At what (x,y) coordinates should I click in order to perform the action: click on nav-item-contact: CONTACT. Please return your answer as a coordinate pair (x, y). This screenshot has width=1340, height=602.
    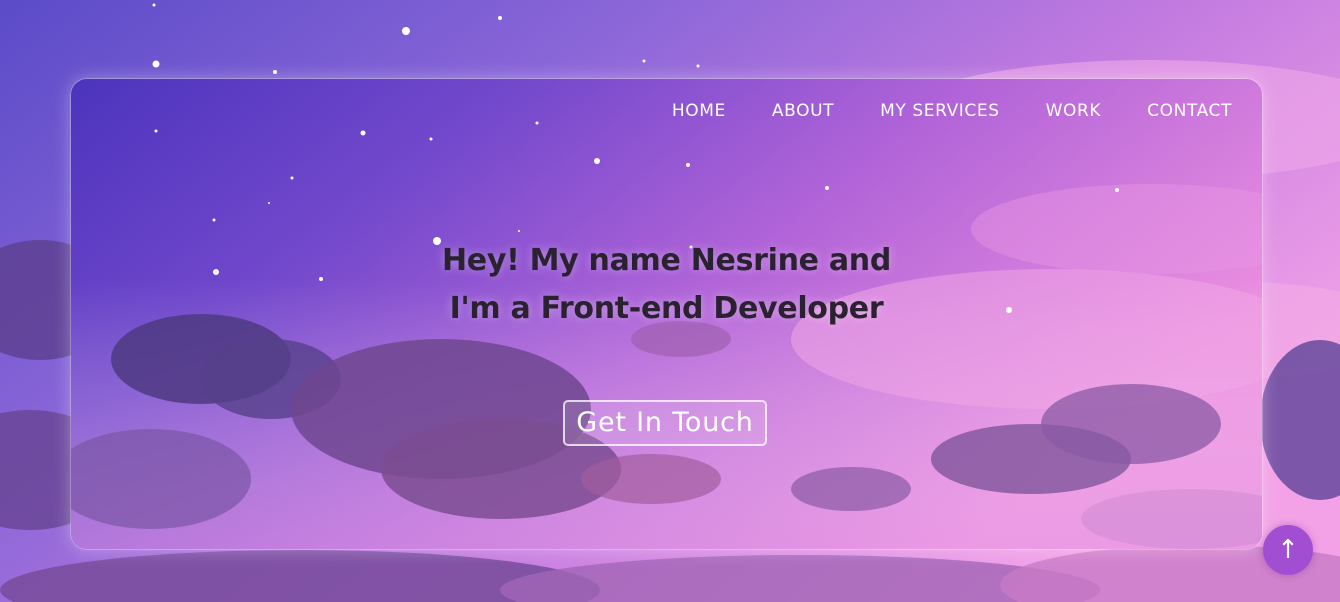
    Looking at the image, I should click on (1189, 111).